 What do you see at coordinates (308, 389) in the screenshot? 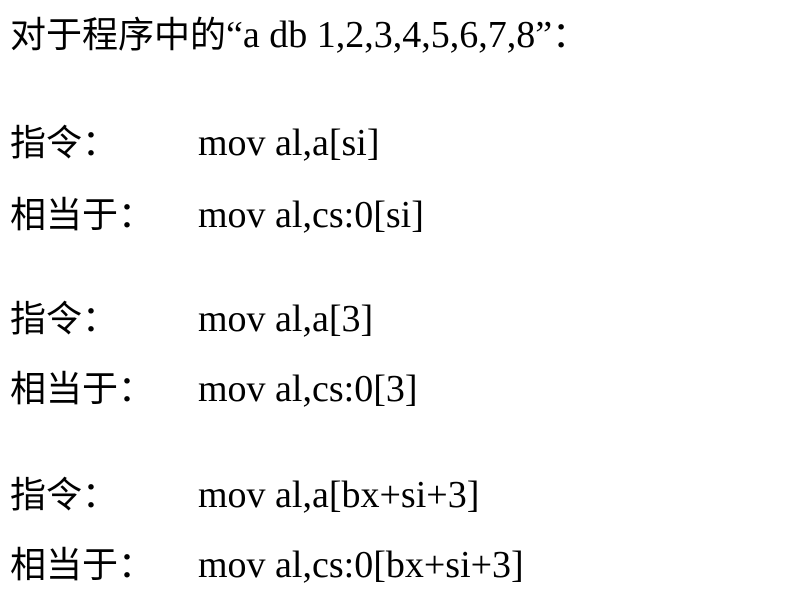
I see `equivalent-code: mov al,cs:0[3]` at bounding box center [308, 389].